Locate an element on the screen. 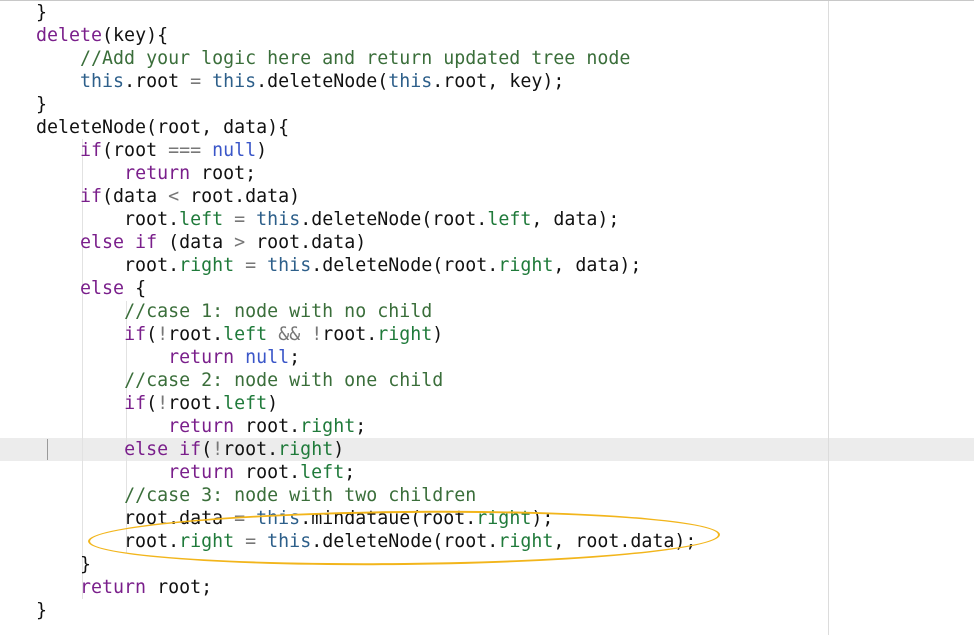 This screenshot has width=974, height=635. code-line: //case 3: node with two children is located at coordinates (256, 495).